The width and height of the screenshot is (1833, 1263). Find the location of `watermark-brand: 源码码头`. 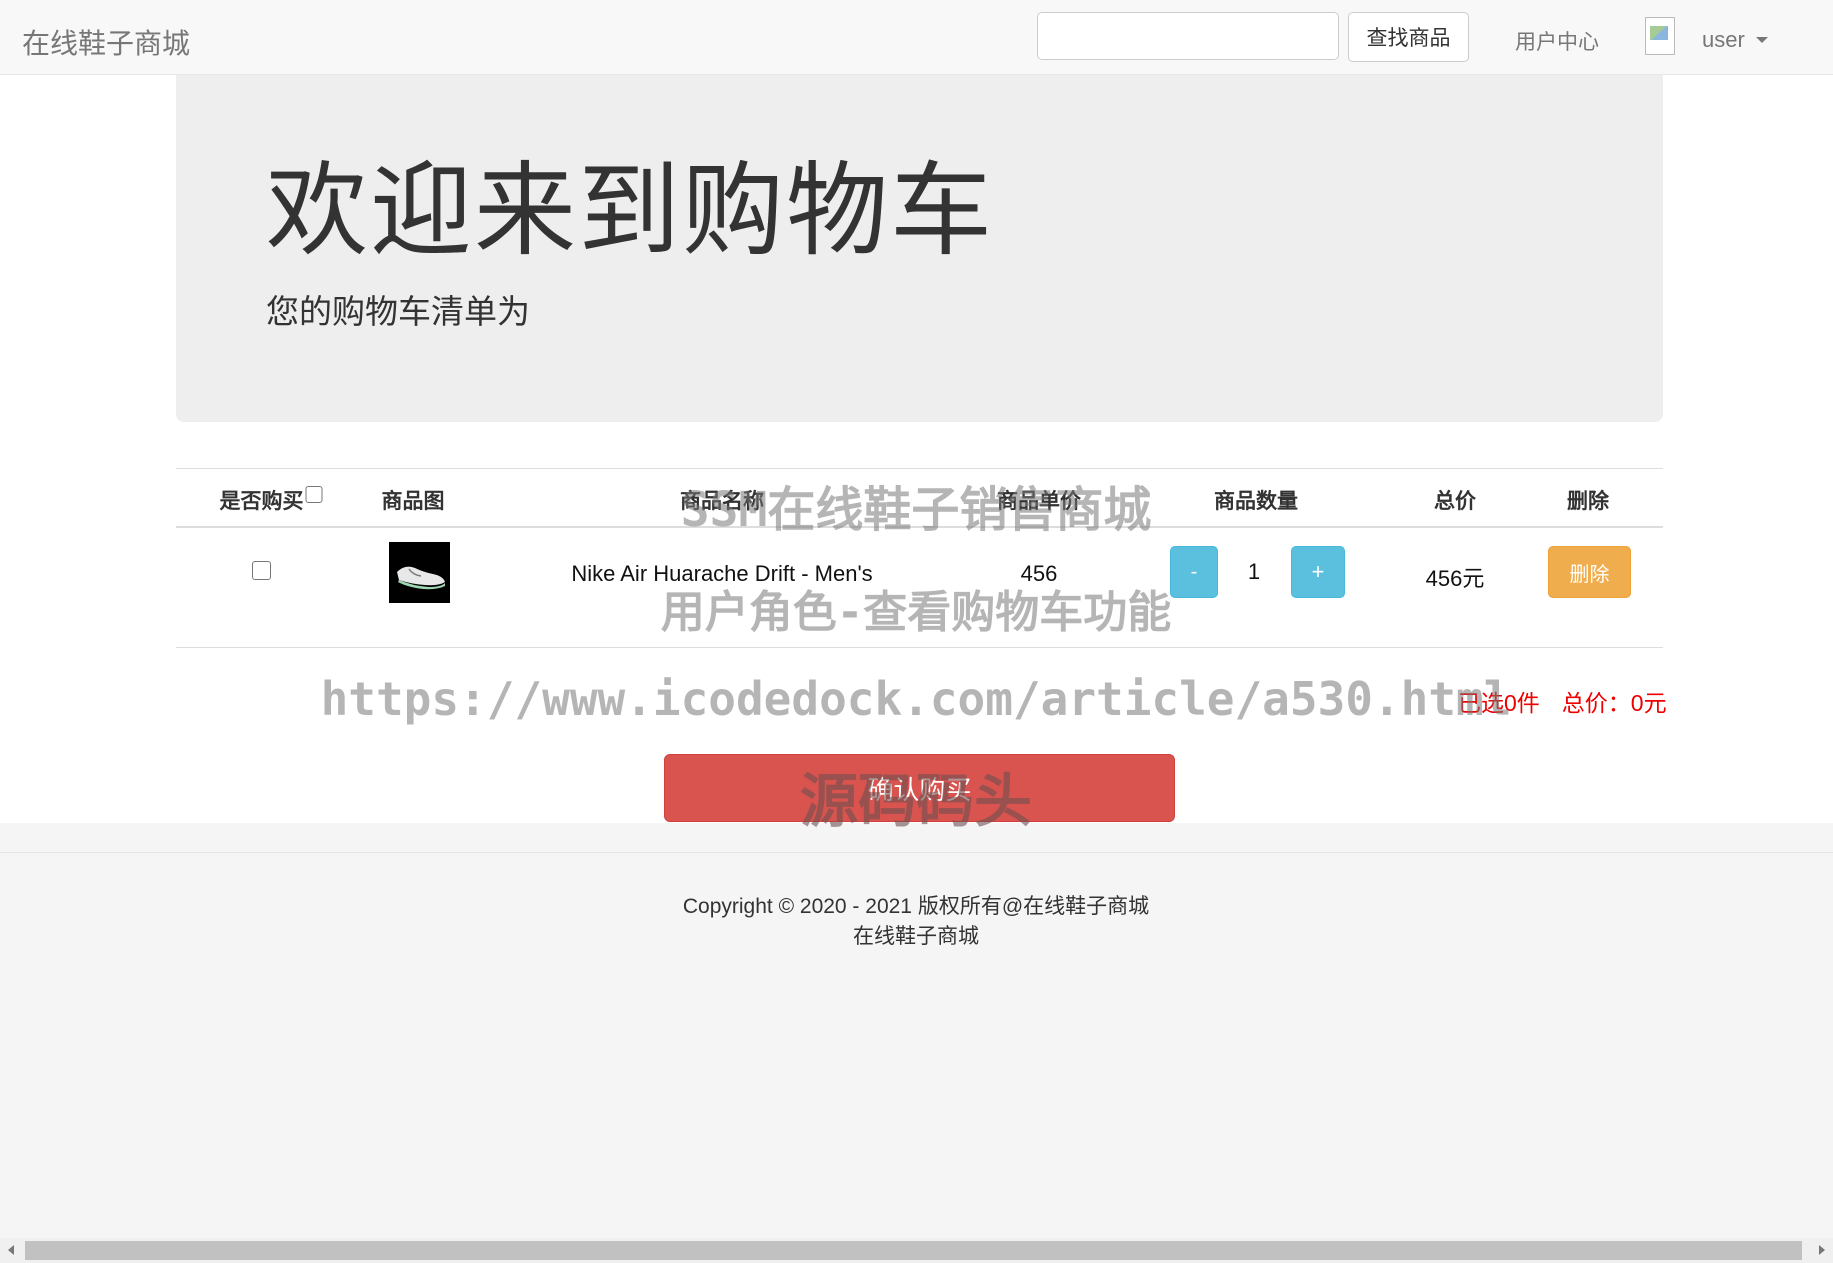

watermark-brand: 源码码头 is located at coordinates (916, 801).